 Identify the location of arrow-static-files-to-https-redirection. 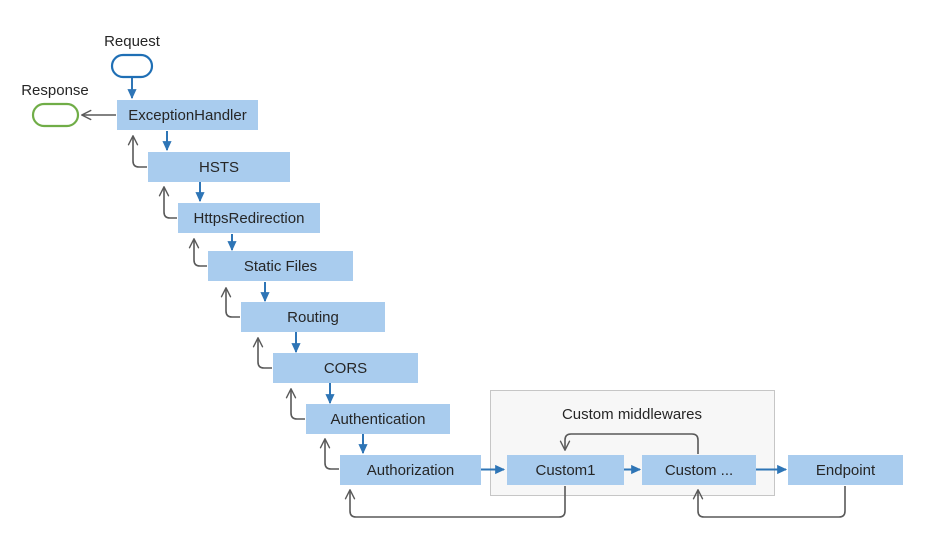
(197, 252).